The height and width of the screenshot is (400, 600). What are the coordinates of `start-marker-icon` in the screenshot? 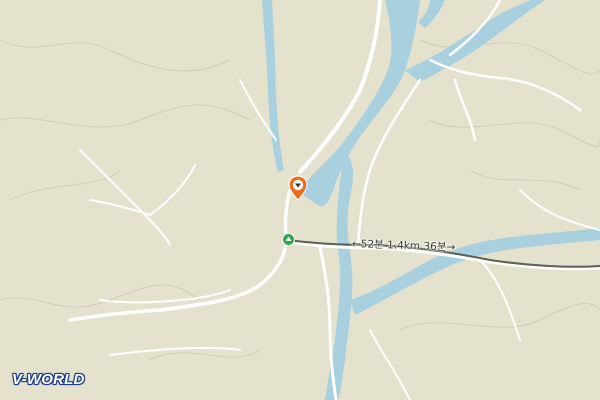 It's located at (288, 239).